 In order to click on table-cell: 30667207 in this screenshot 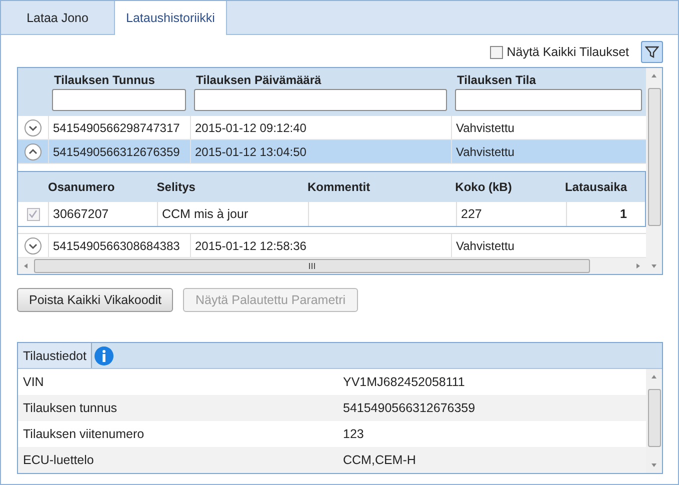, I will do `click(81, 214)`.